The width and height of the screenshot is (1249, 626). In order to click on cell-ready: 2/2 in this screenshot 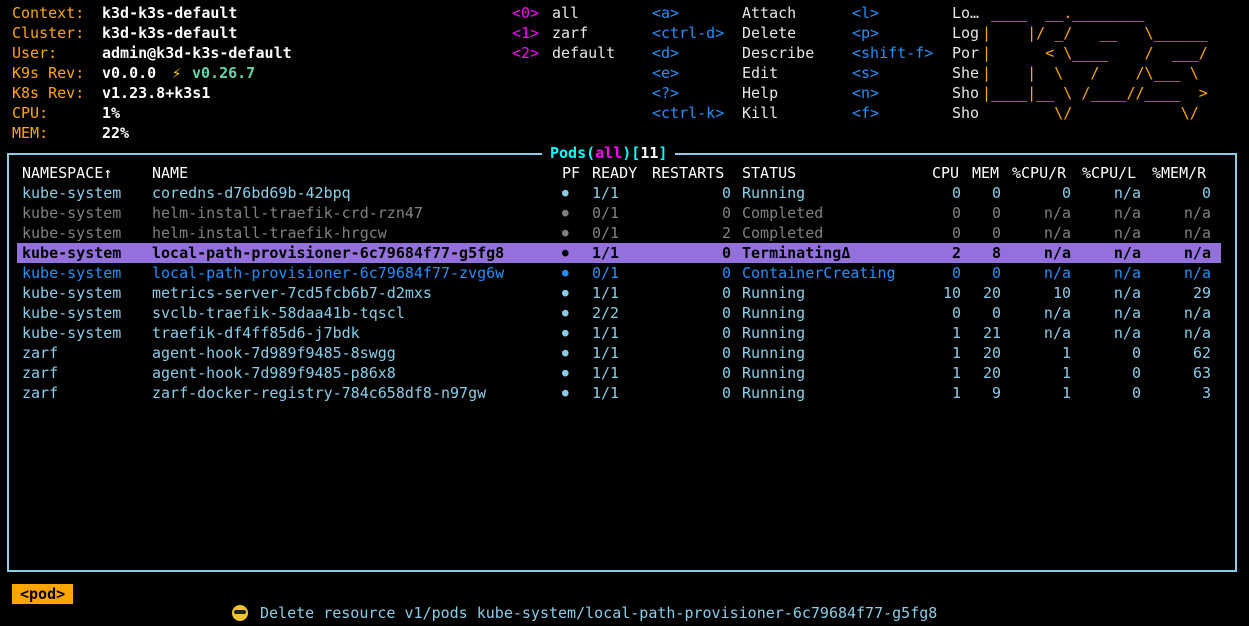, I will do `click(606, 313)`.